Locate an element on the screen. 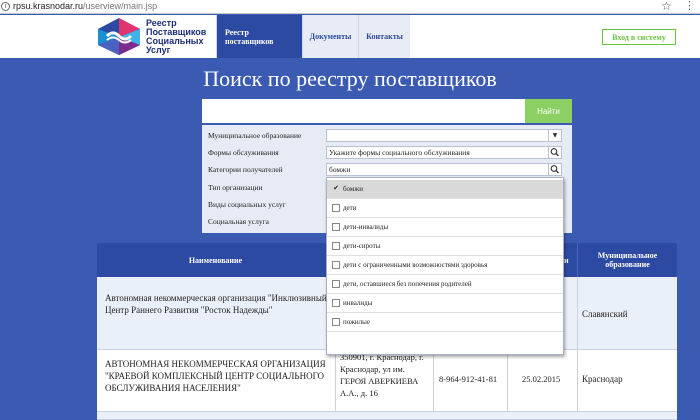 The width and height of the screenshot is (700, 420). option-label: бомжи is located at coordinates (353, 189).